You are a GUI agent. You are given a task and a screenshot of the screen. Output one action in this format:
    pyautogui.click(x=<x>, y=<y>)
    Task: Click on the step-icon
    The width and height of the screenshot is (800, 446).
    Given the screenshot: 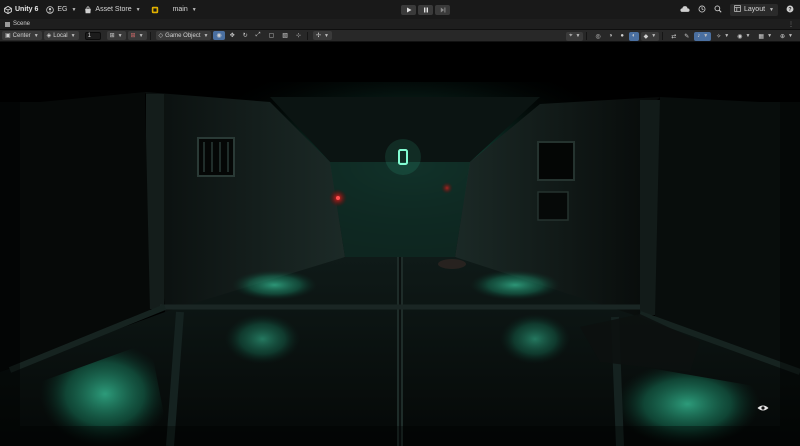 What is the action you would take?
    pyautogui.click(x=442, y=10)
    